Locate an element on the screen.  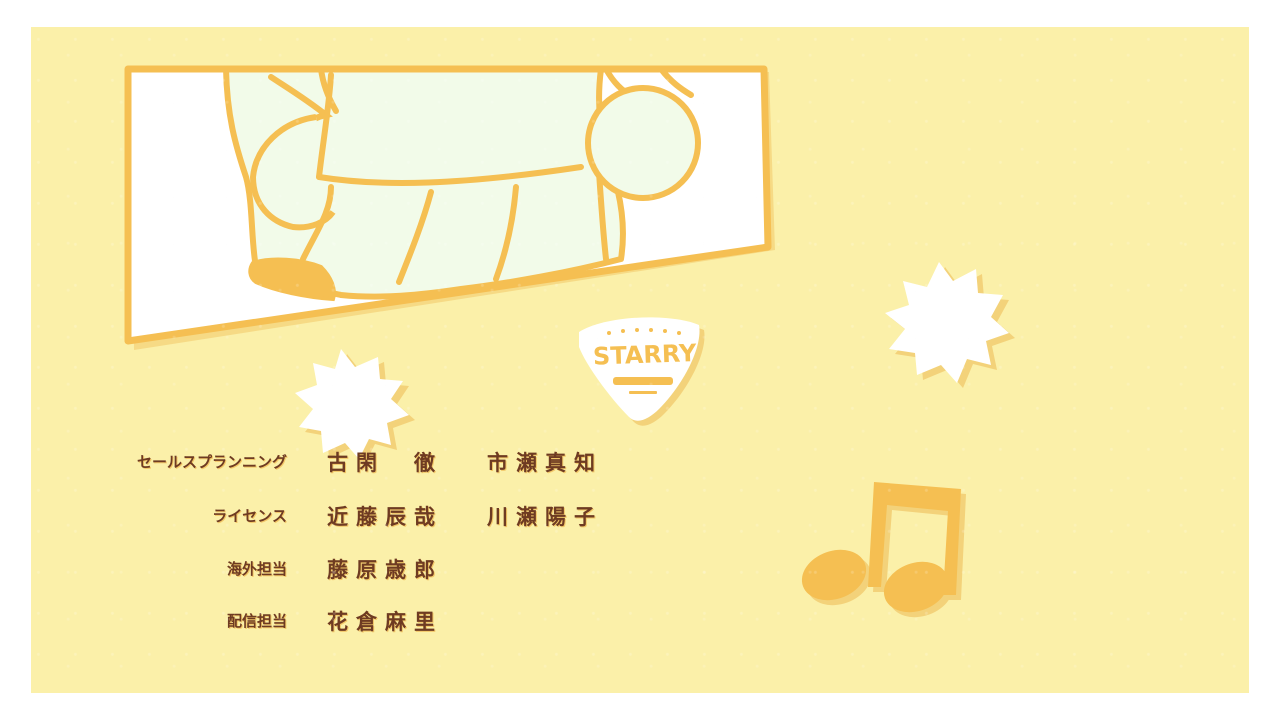
credit-row: 配信担当 花倉麻里 is located at coordinates (640, 621).